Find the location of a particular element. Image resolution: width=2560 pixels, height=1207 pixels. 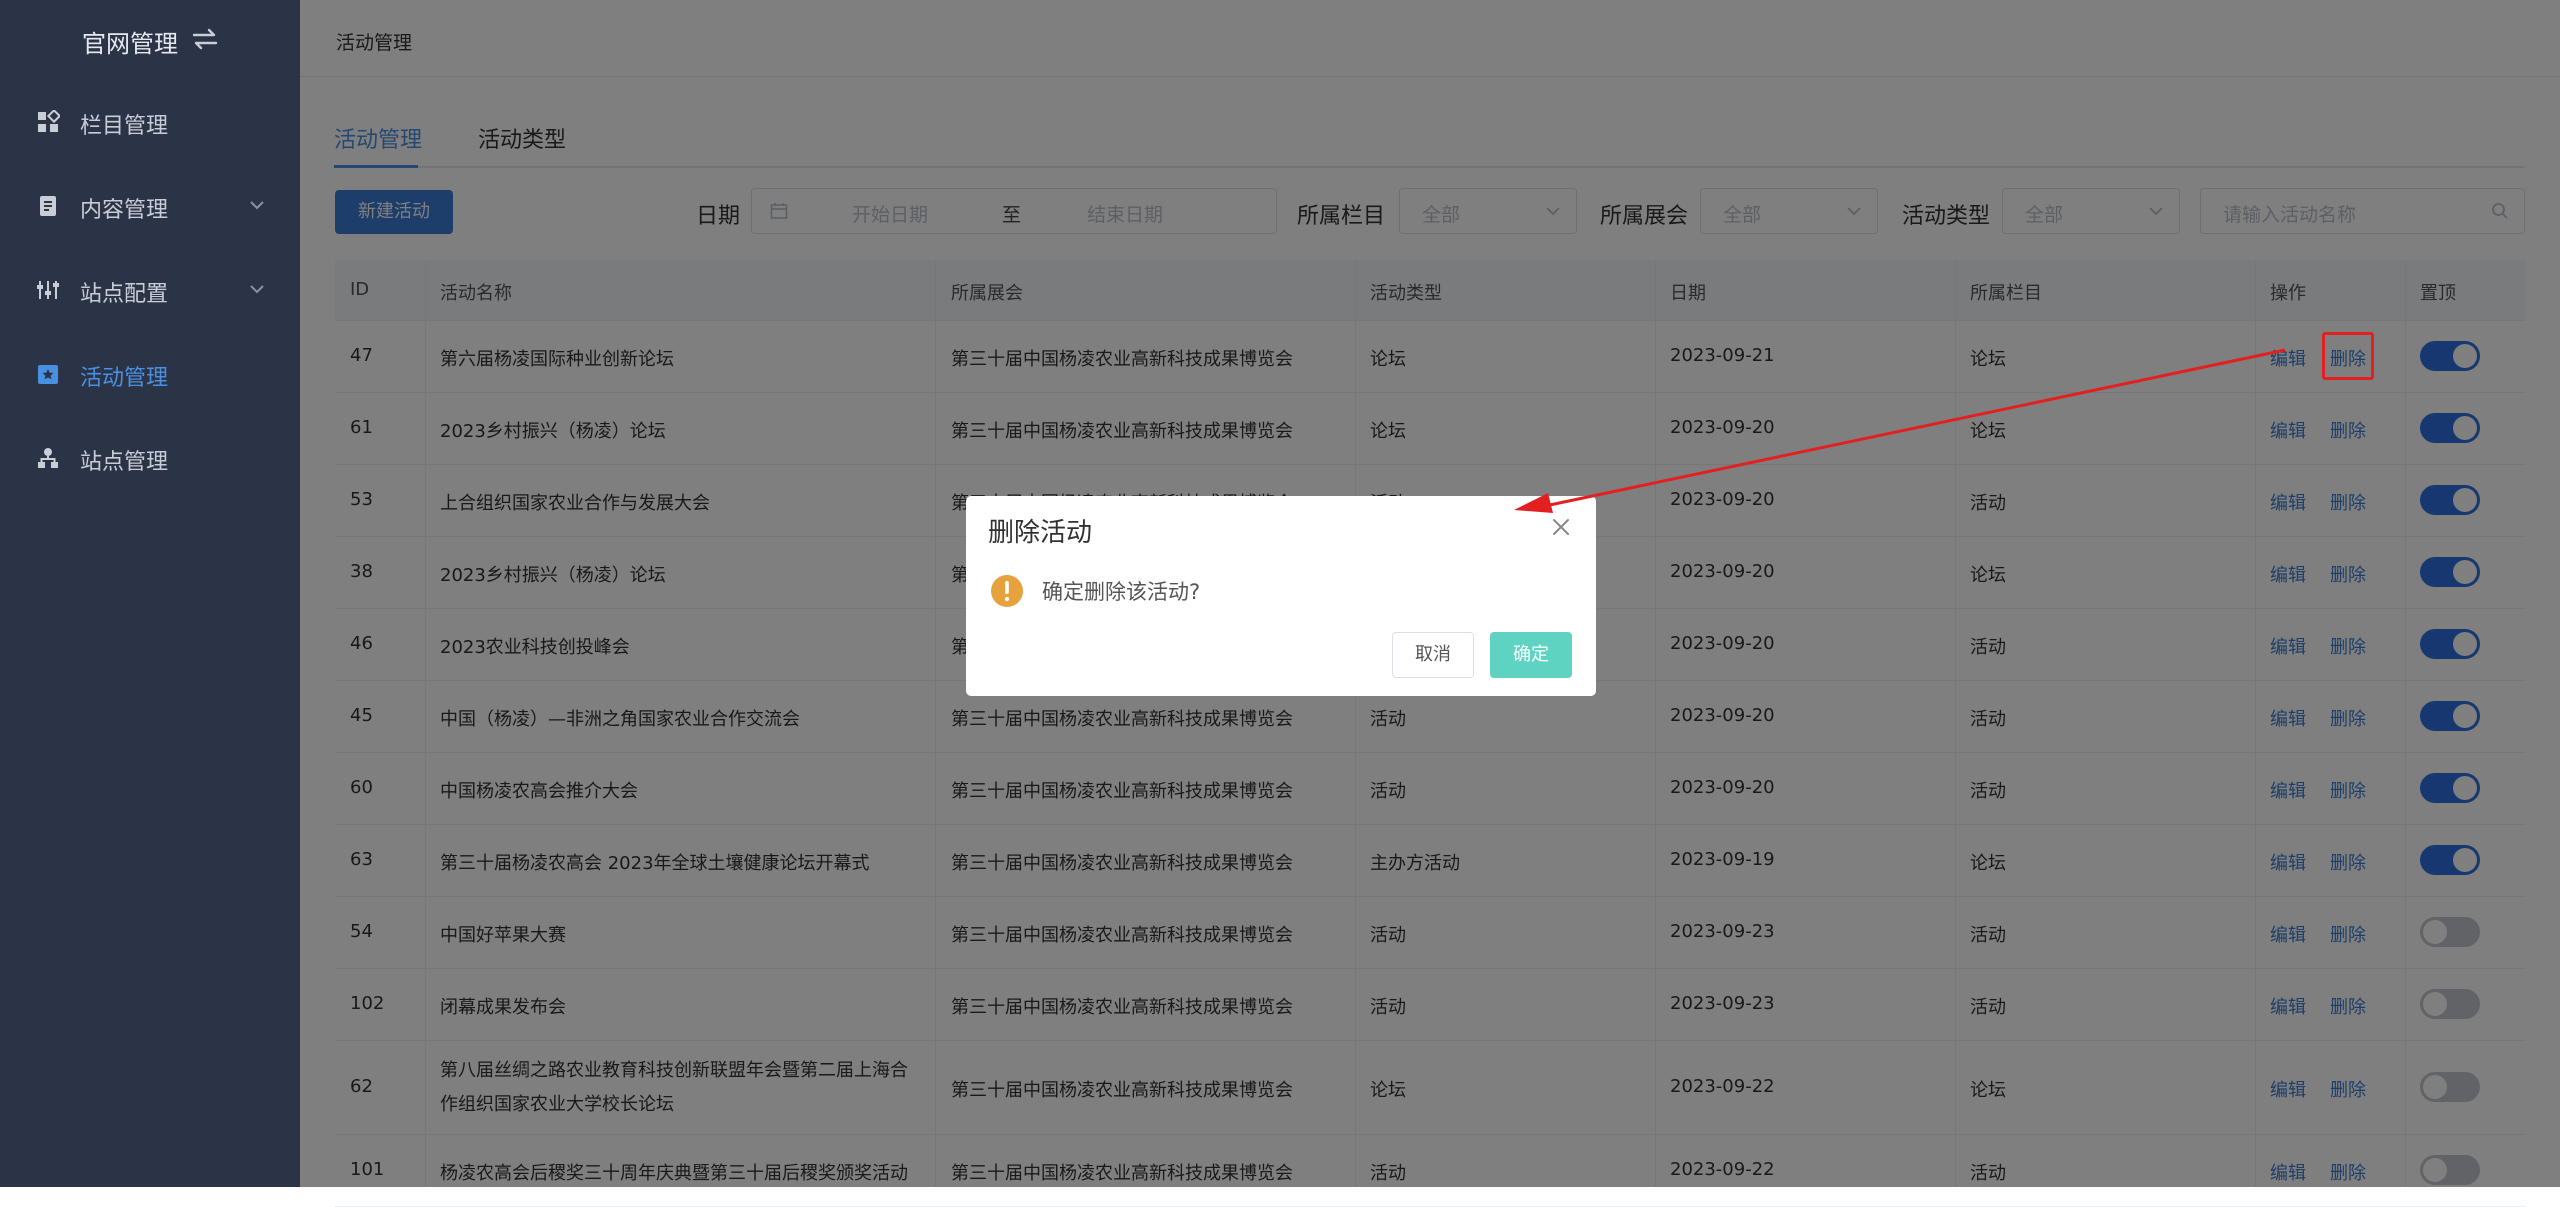

document-icon is located at coordinates (48, 206).